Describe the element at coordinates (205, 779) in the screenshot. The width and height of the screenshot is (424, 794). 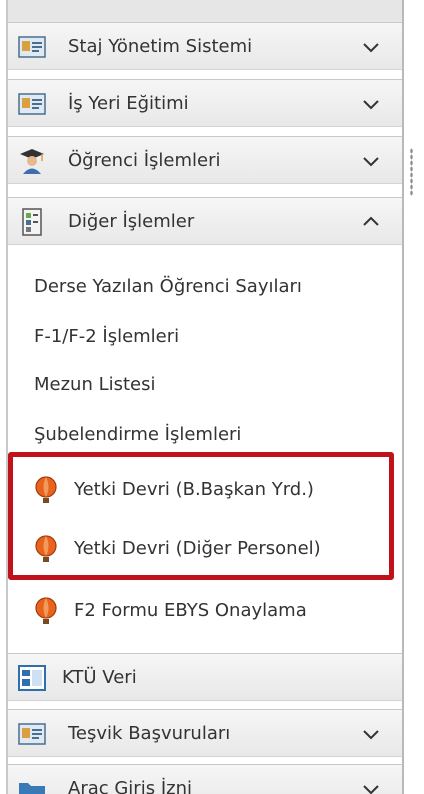
I see `section-arac-giris-izni: Araç Giriş İzni` at that location.